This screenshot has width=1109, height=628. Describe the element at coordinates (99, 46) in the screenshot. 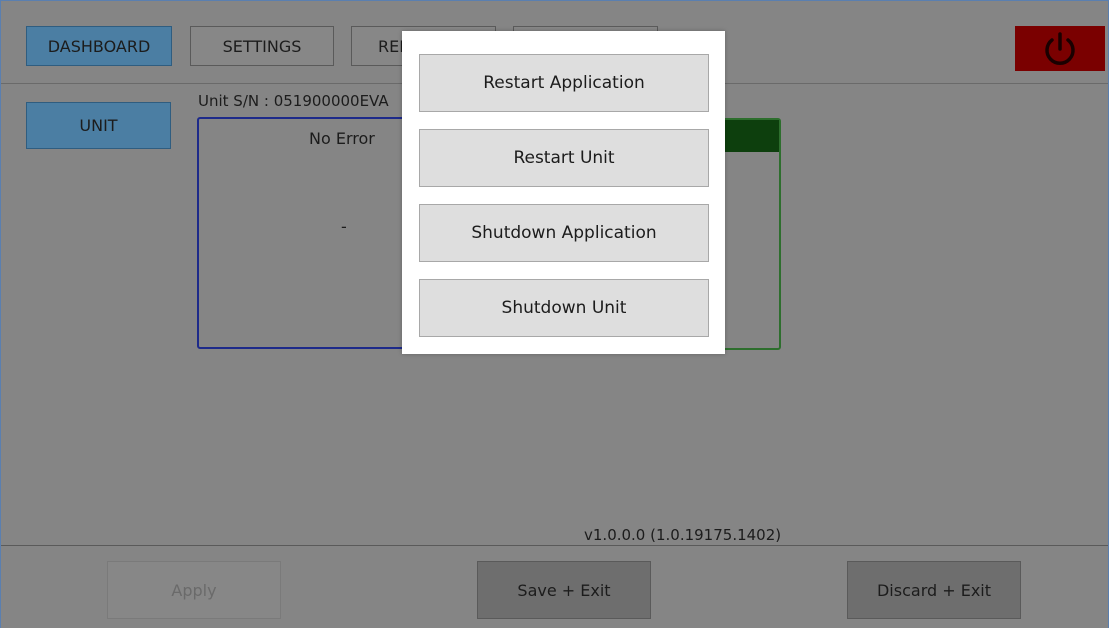

I see `tab-dashboard: DASHBOARD` at that location.